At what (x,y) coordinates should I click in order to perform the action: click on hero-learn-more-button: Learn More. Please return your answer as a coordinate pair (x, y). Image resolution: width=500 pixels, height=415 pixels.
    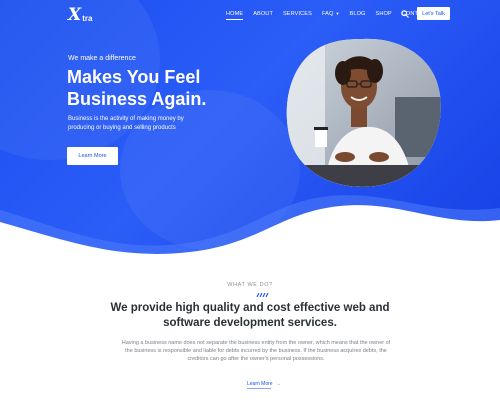
    Looking at the image, I should click on (92, 156).